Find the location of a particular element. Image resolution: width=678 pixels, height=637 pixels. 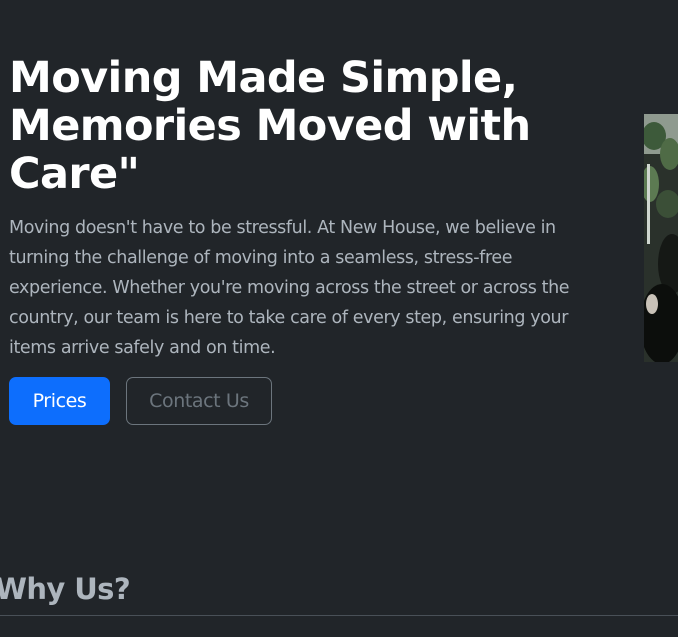

contact-us-button: Contact Us is located at coordinates (199, 401).